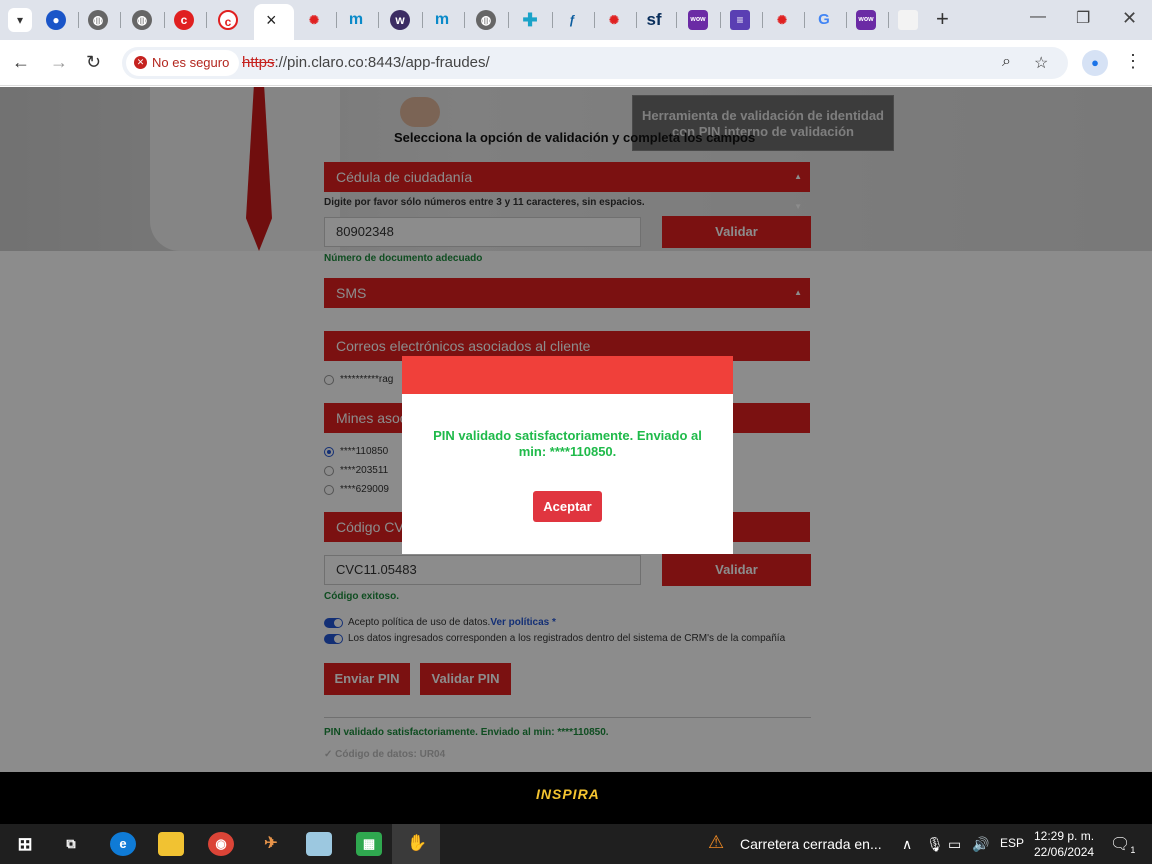 The image size is (1152, 864). I want to click on tab-google-icon: G, so click(824, 20).